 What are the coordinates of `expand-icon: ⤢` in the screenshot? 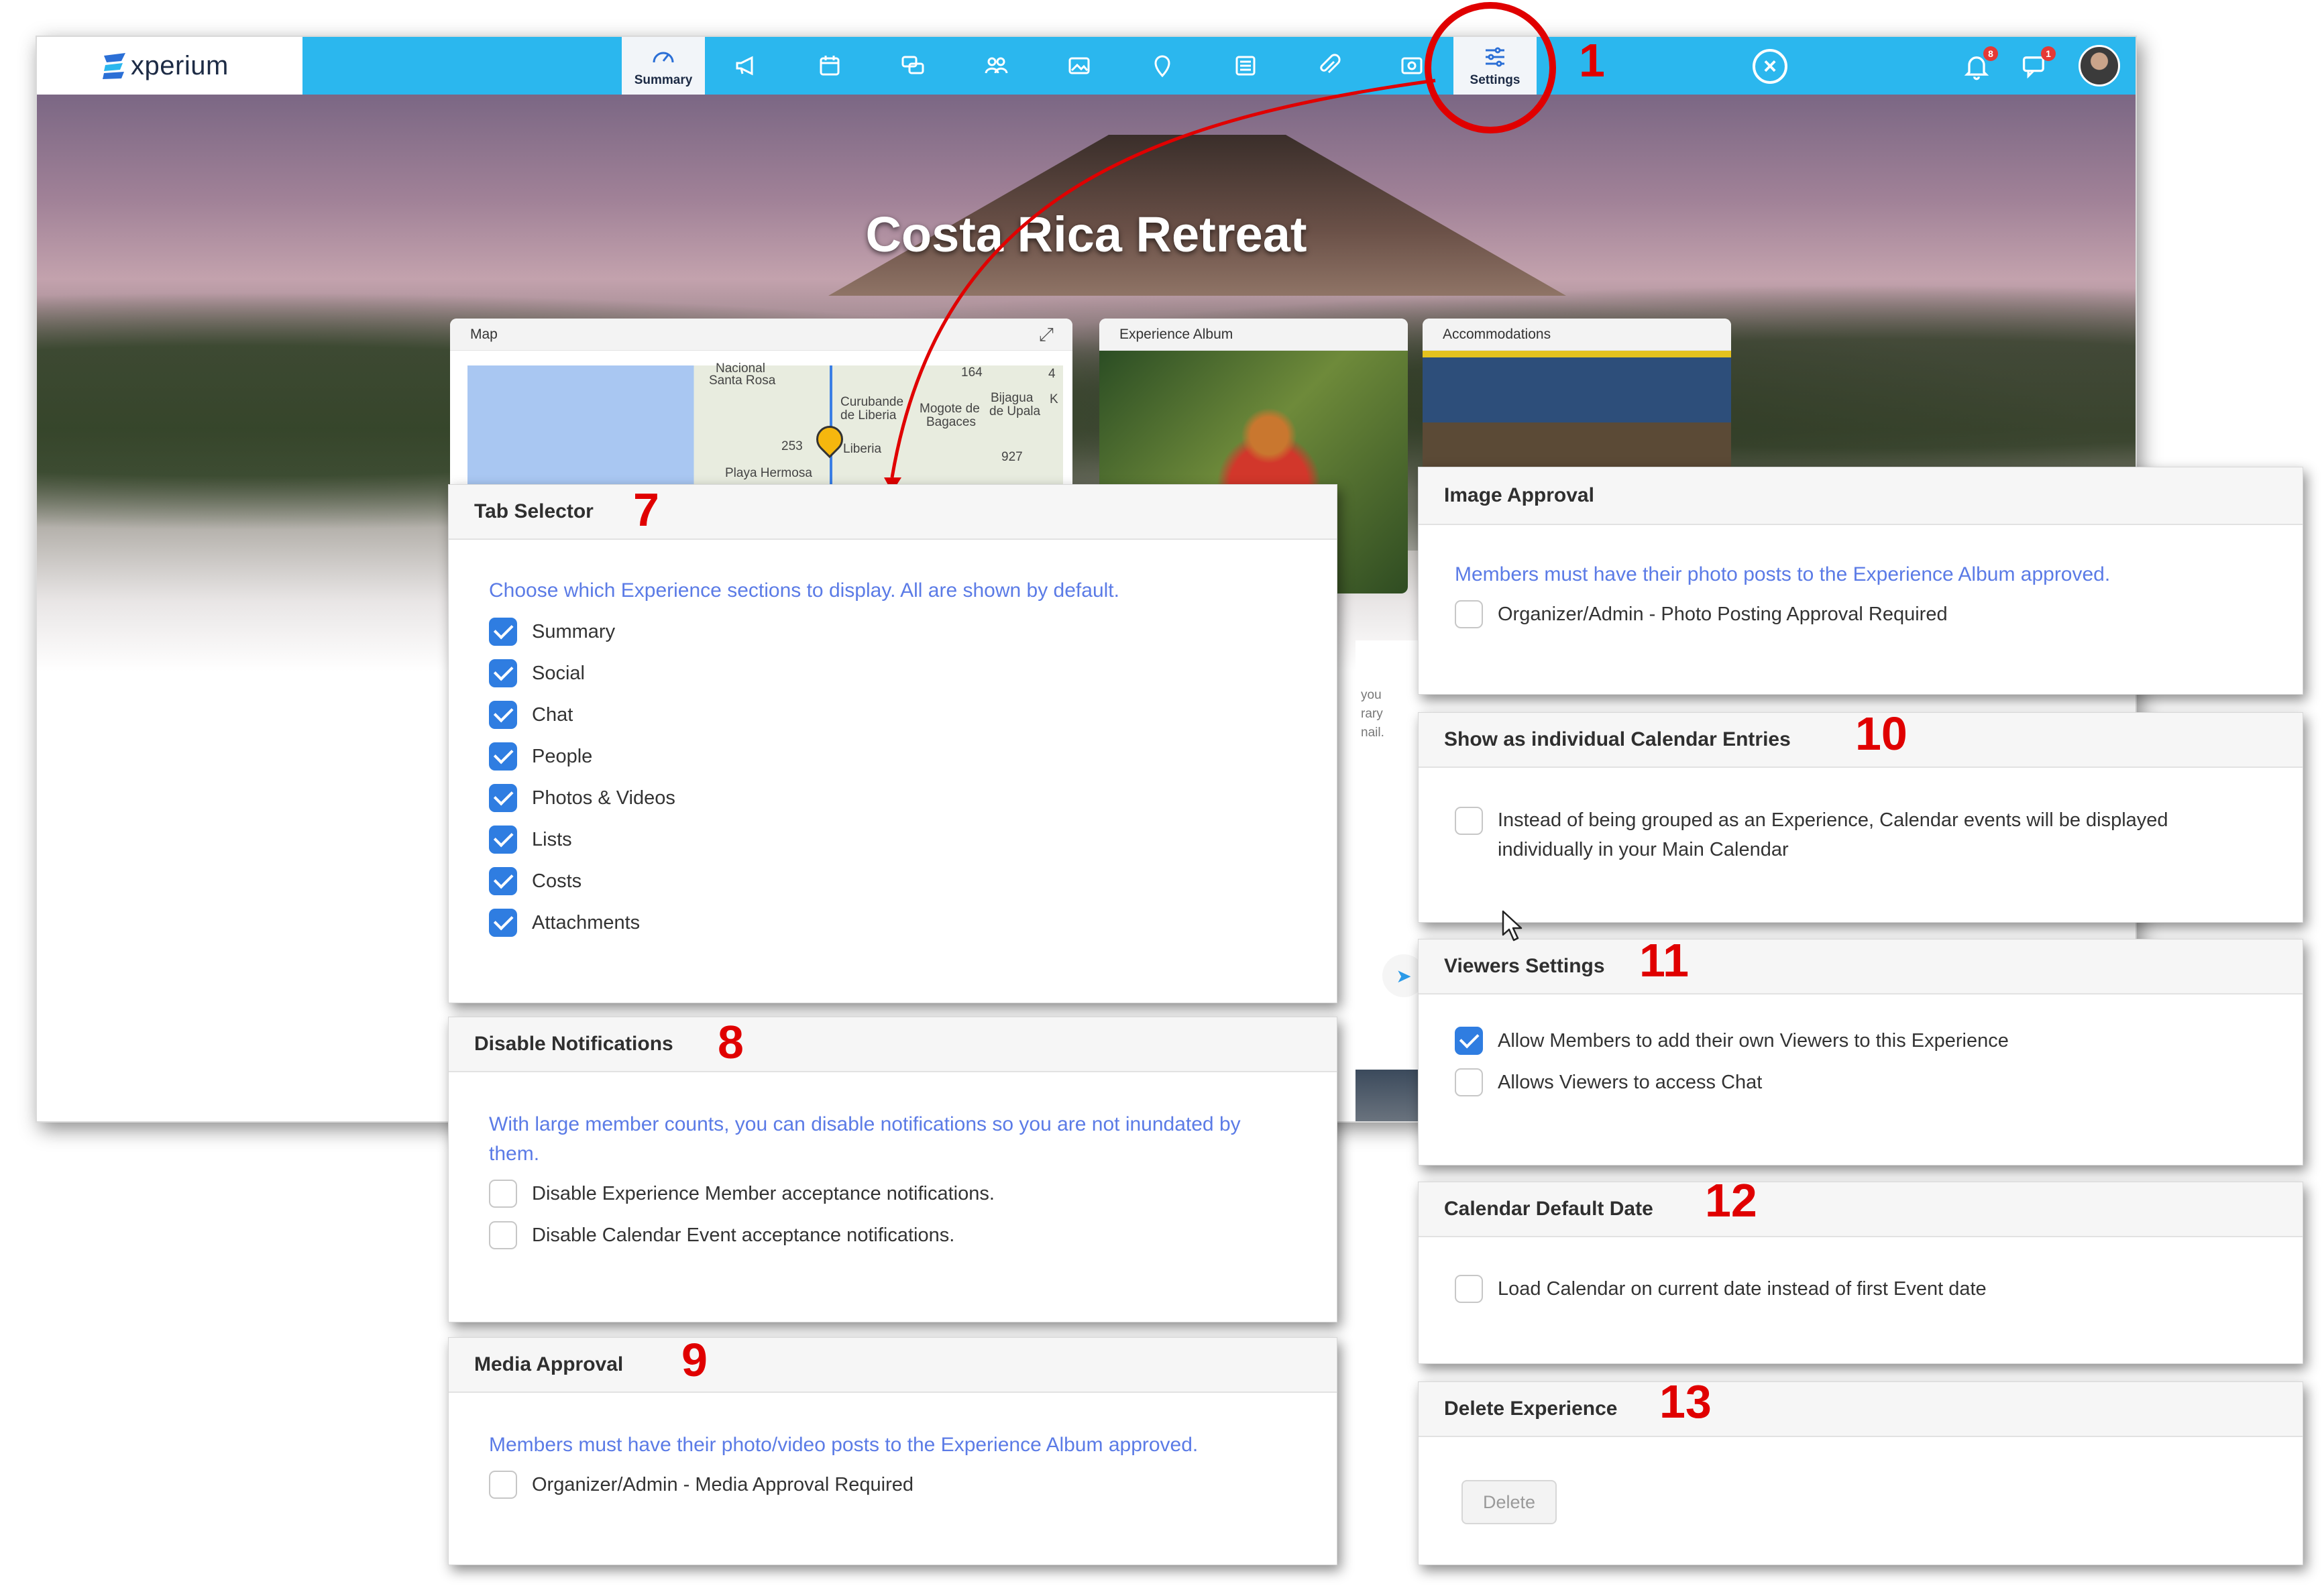 It's located at (1046, 335).